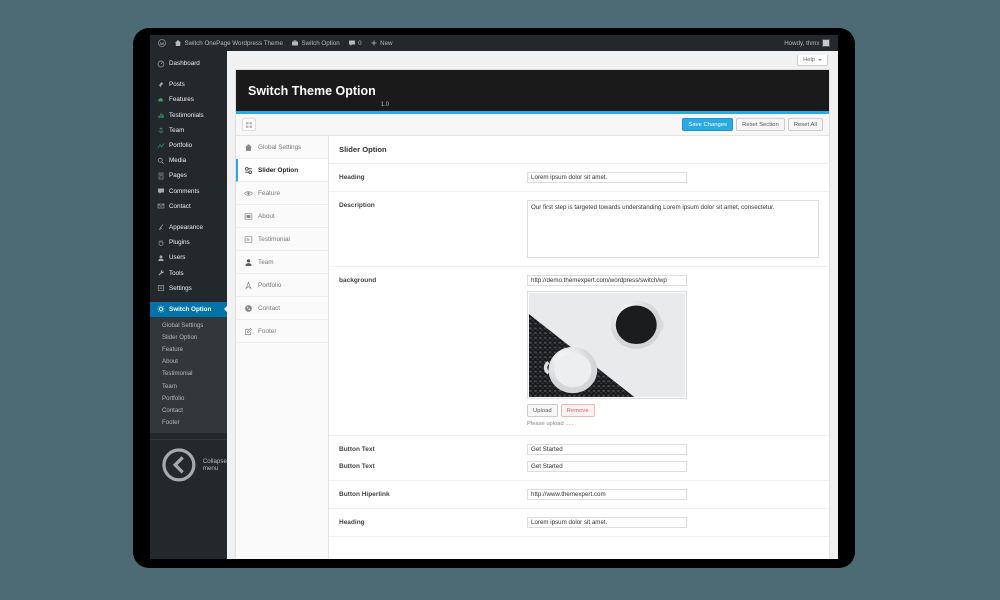  I want to click on remove-button: Remove, so click(577, 410).